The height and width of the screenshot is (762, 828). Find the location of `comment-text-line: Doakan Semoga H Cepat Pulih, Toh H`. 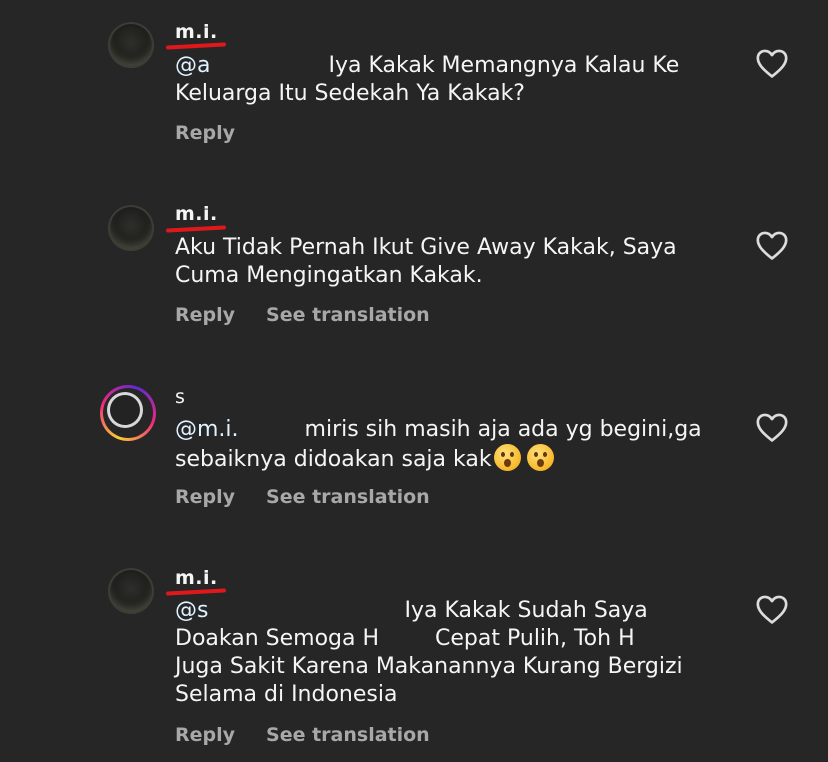

comment-text-line: Doakan Semoga H Cepat Pulih, Toh H is located at coordinates (405, 638).